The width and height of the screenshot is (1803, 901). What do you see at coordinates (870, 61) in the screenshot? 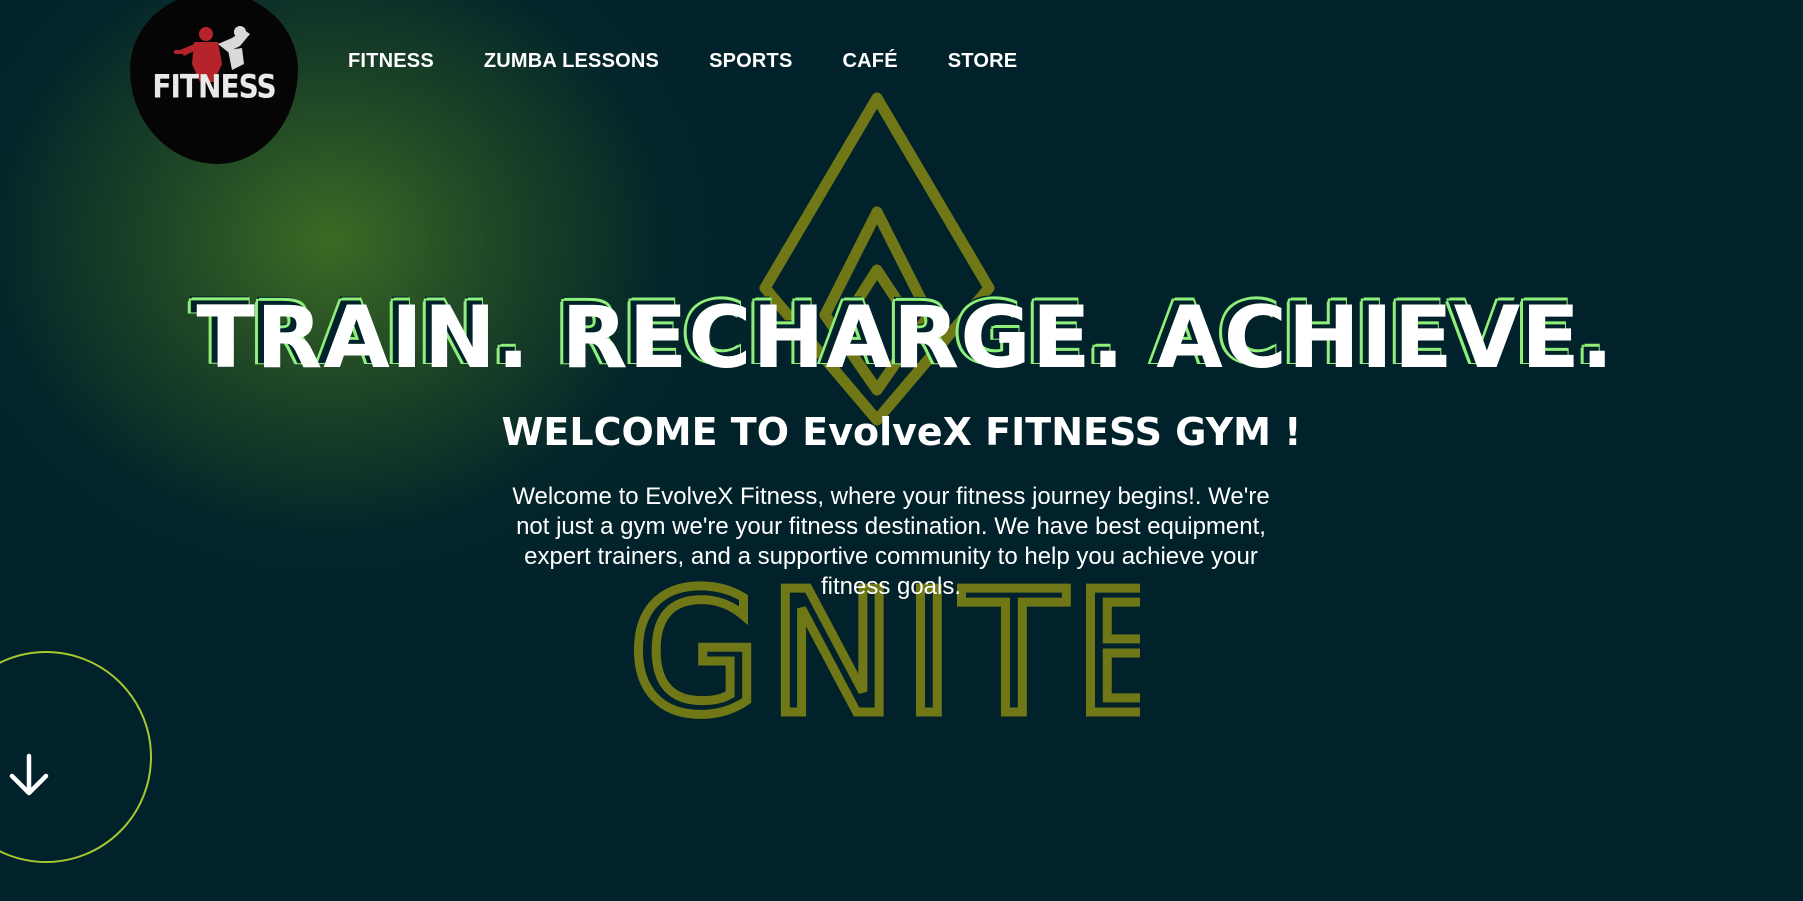
I see `nav-item-cafe: CAFÉ` at bounding box center [870, 61].